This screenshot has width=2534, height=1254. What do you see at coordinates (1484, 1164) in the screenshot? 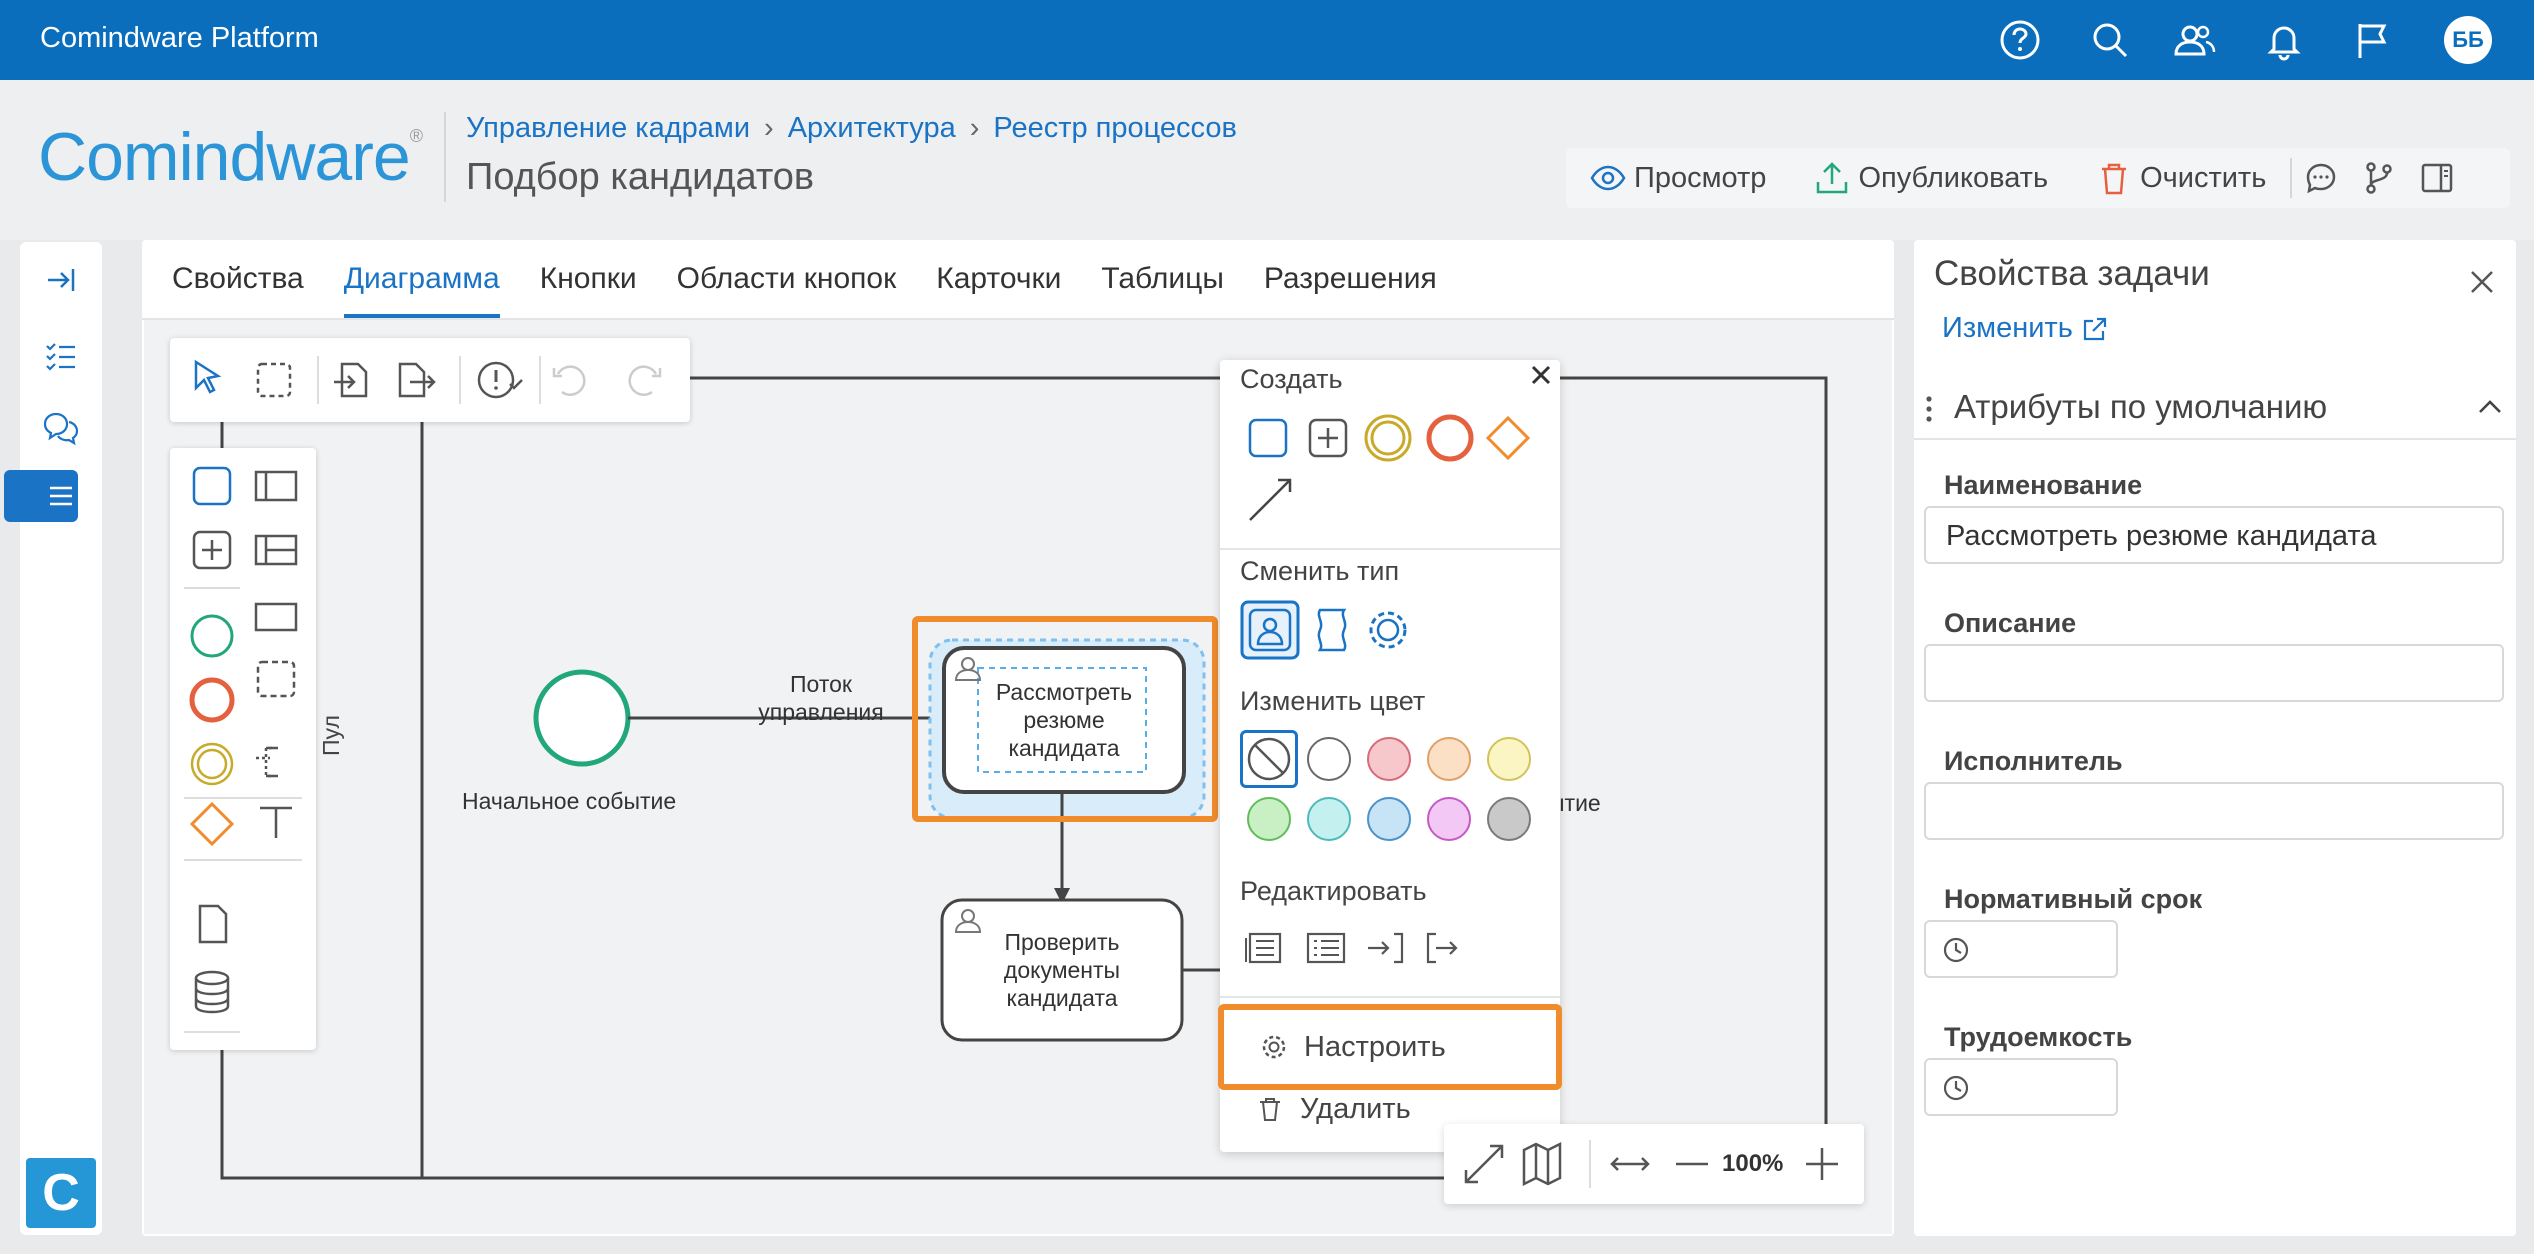
I see `fullscreen-icon` at bounding box center [1484, 1164].